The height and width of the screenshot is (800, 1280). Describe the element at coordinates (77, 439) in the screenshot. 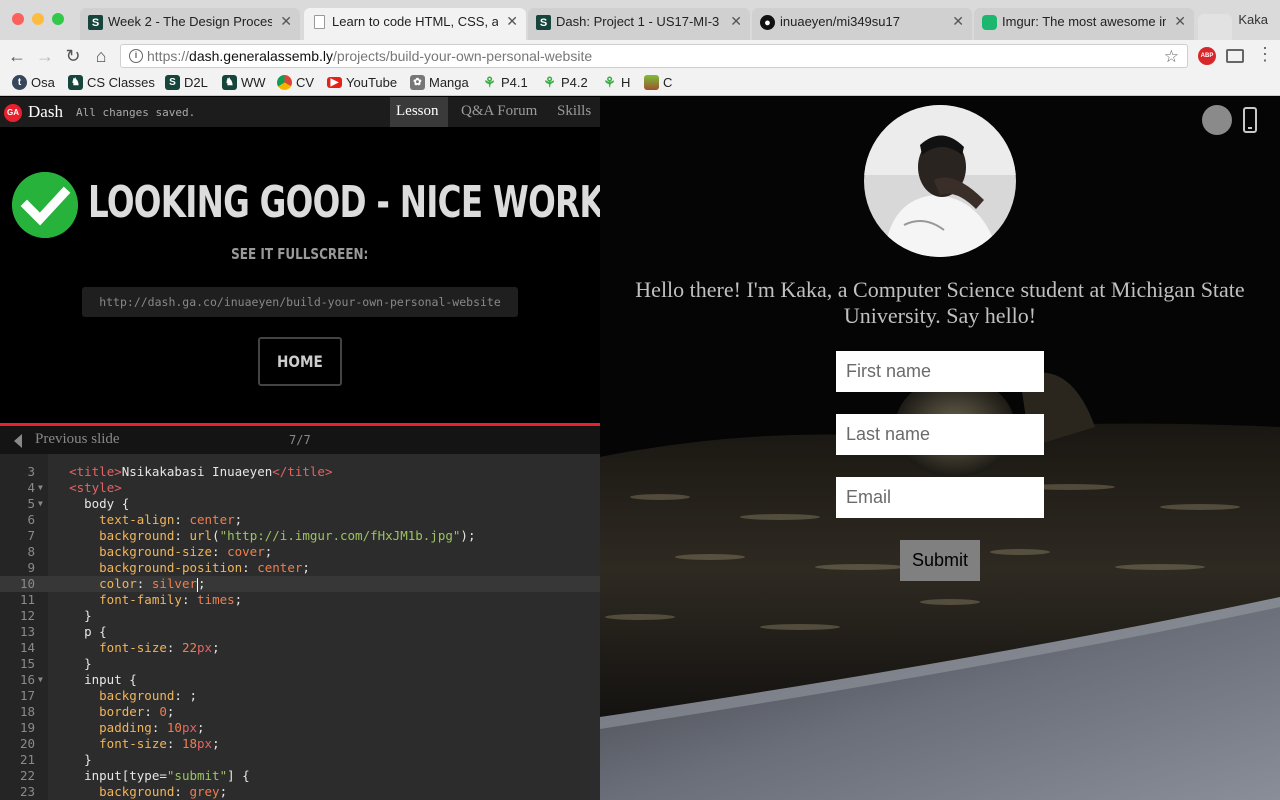

I see `previous-slide-link: Previous slide` at that location.